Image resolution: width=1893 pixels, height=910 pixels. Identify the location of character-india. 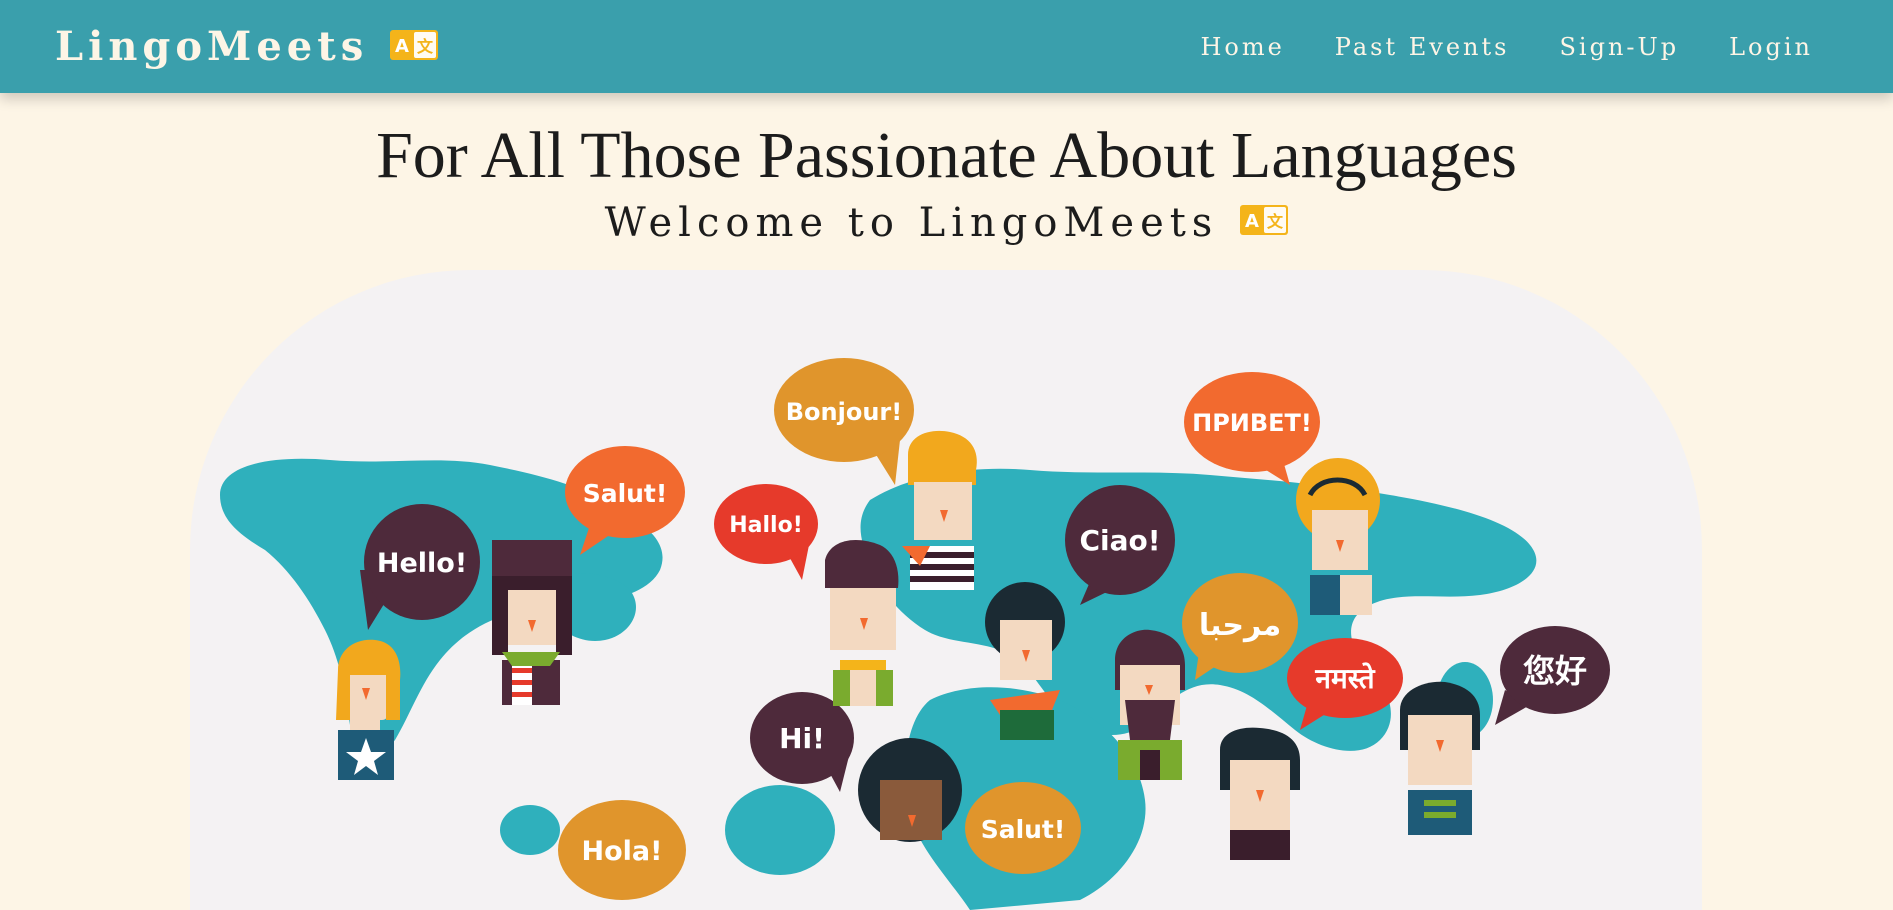
(1260, 793).